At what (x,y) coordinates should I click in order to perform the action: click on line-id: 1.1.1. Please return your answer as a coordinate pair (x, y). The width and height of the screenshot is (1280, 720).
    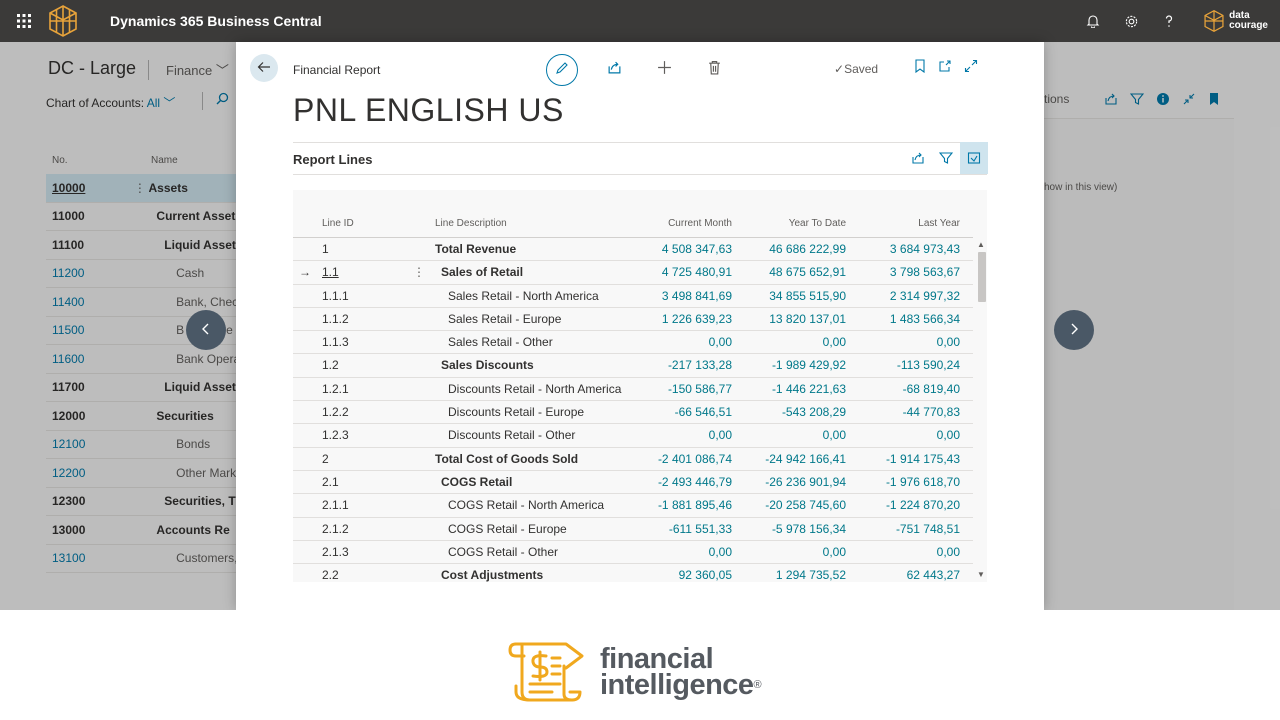
    Looking at the image, I should click on (335, 296).